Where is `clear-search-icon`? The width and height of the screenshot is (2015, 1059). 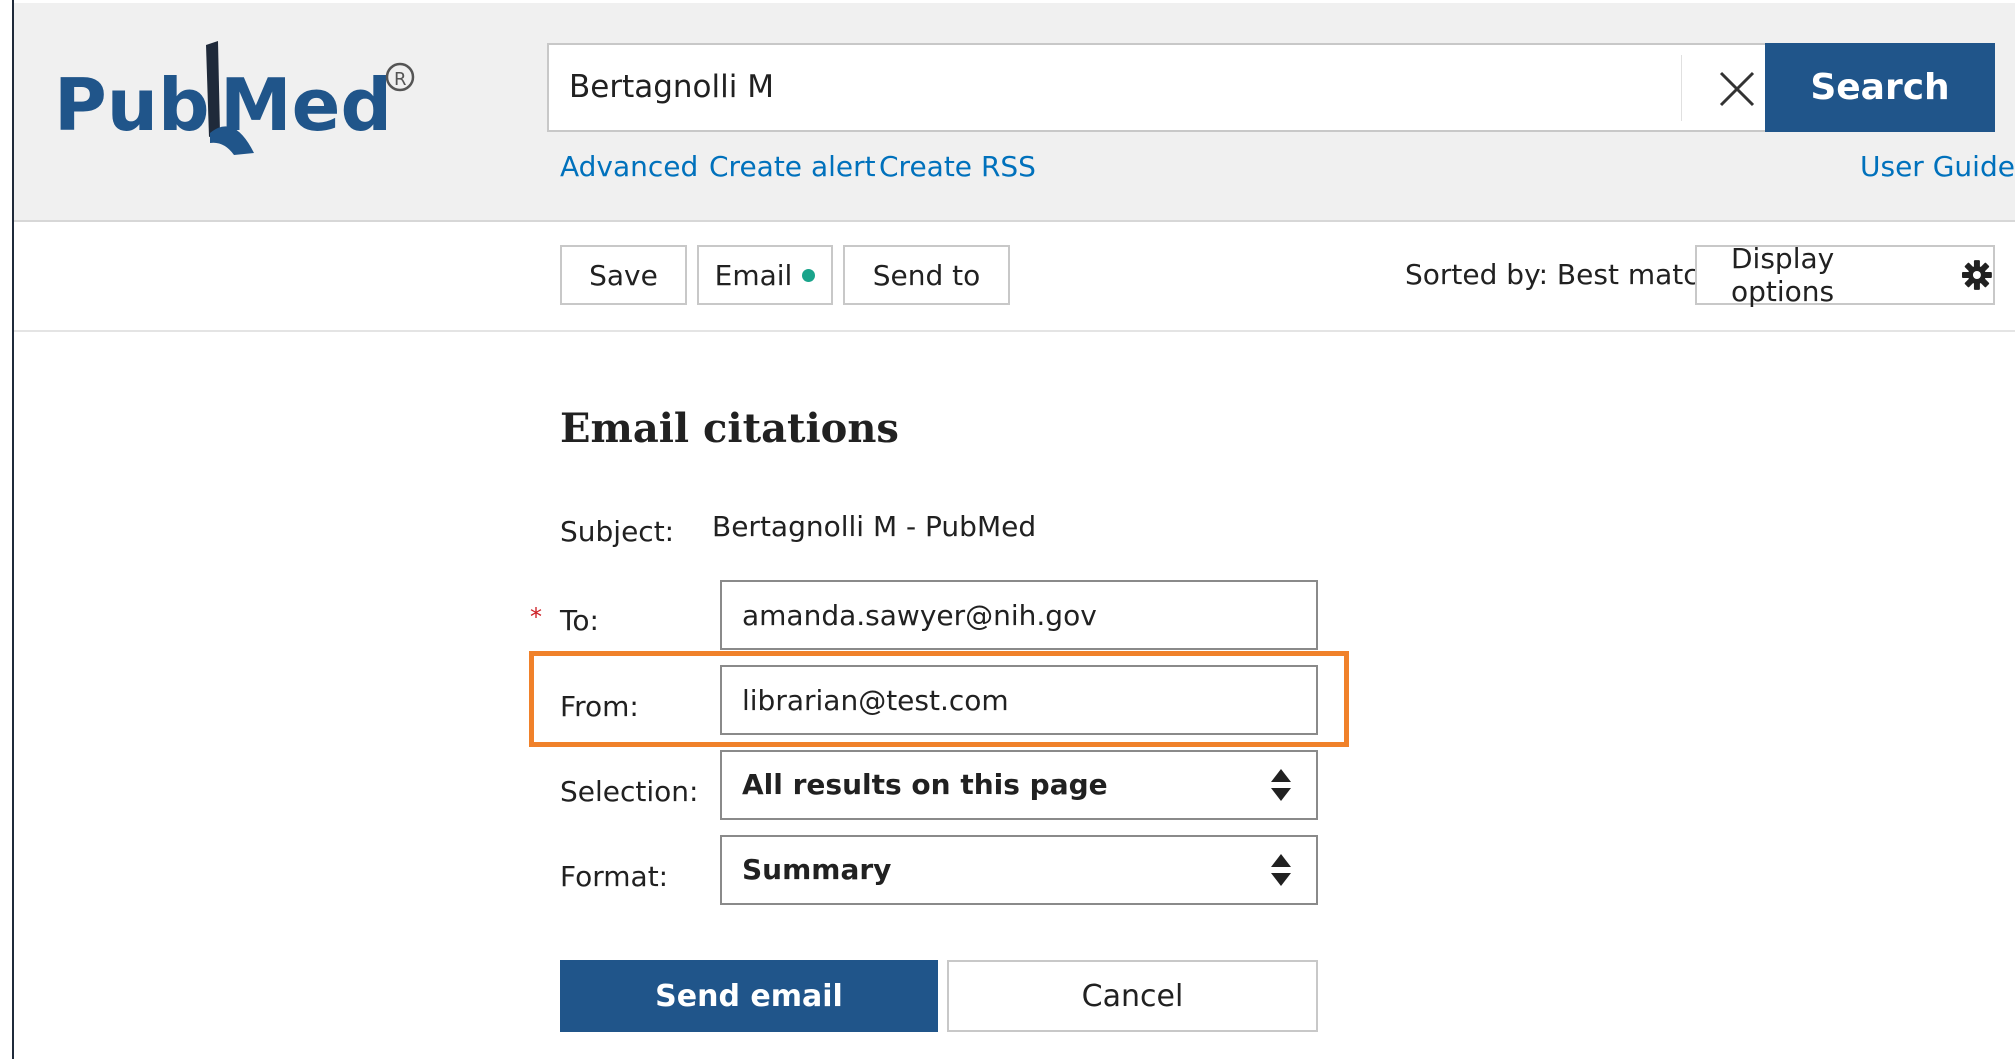 clear-search-icon is located at coordinates (1737, 89).